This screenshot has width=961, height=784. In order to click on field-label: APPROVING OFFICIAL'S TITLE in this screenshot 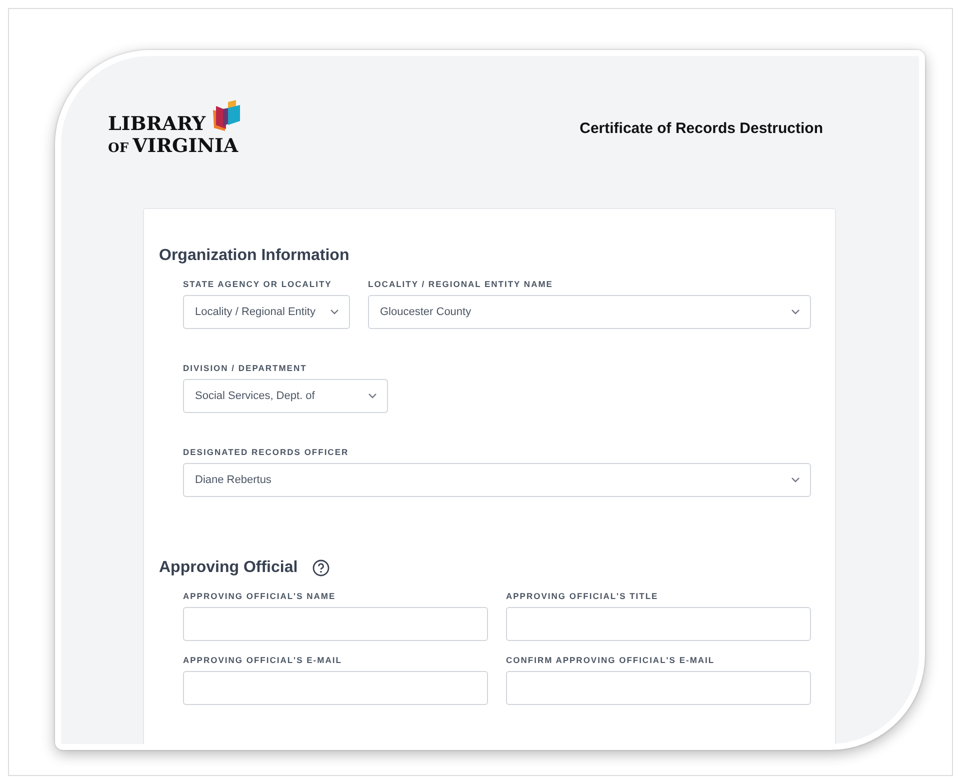, I will do `click(583, 596)`.